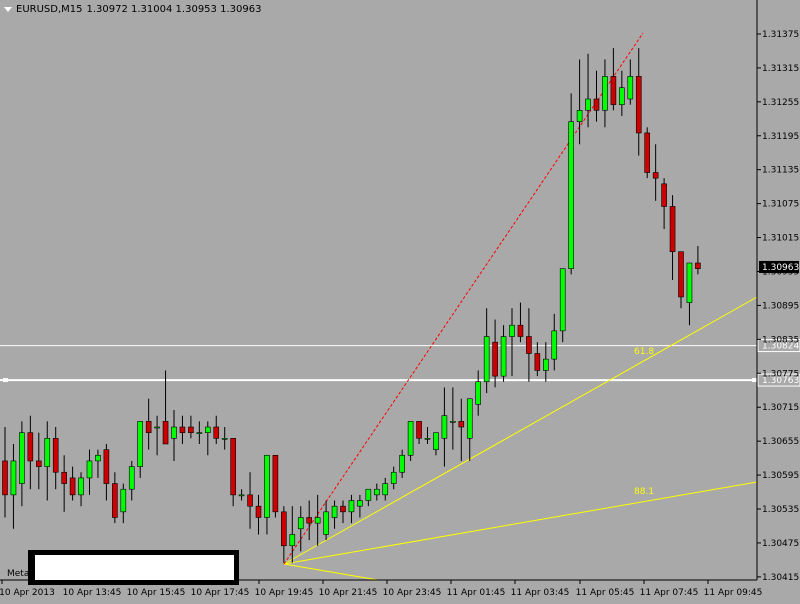  Describe the element at coordinates (780, 268) in the screenshot. I see `current-price-label: 1.30963` at that location.